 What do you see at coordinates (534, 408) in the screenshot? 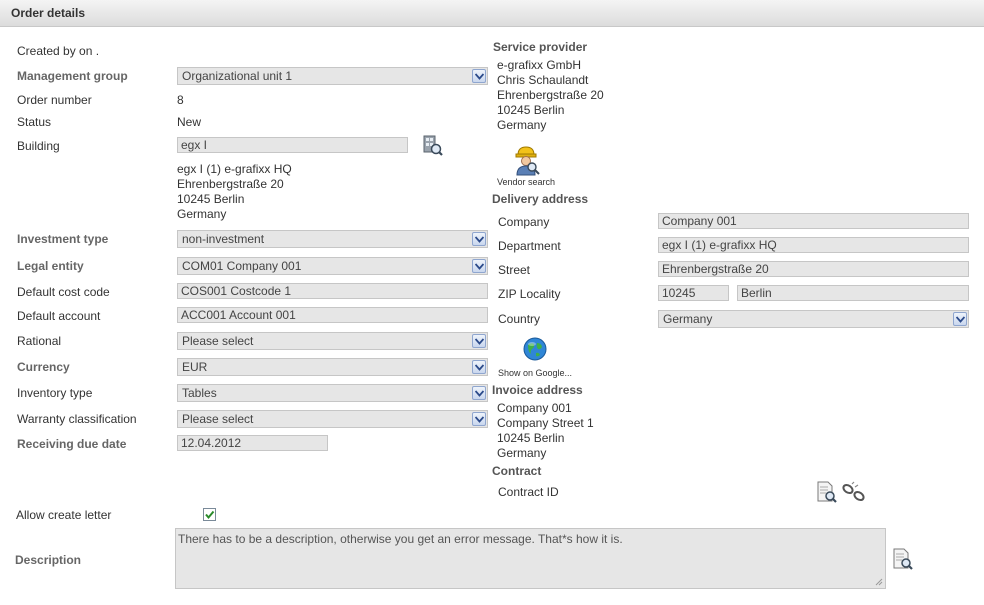
I see `invoice-address-line: Company 001` at bounding box center [534, 408].